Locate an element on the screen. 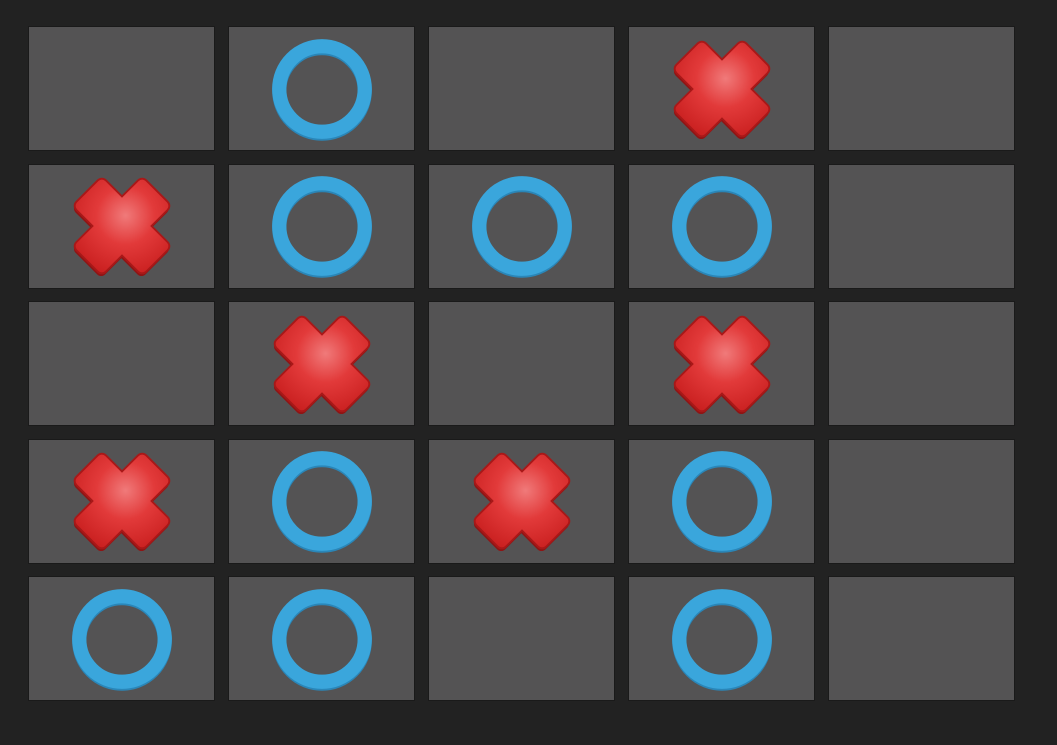  board-cell-r2-c3 is located at coordinates (521, 226).